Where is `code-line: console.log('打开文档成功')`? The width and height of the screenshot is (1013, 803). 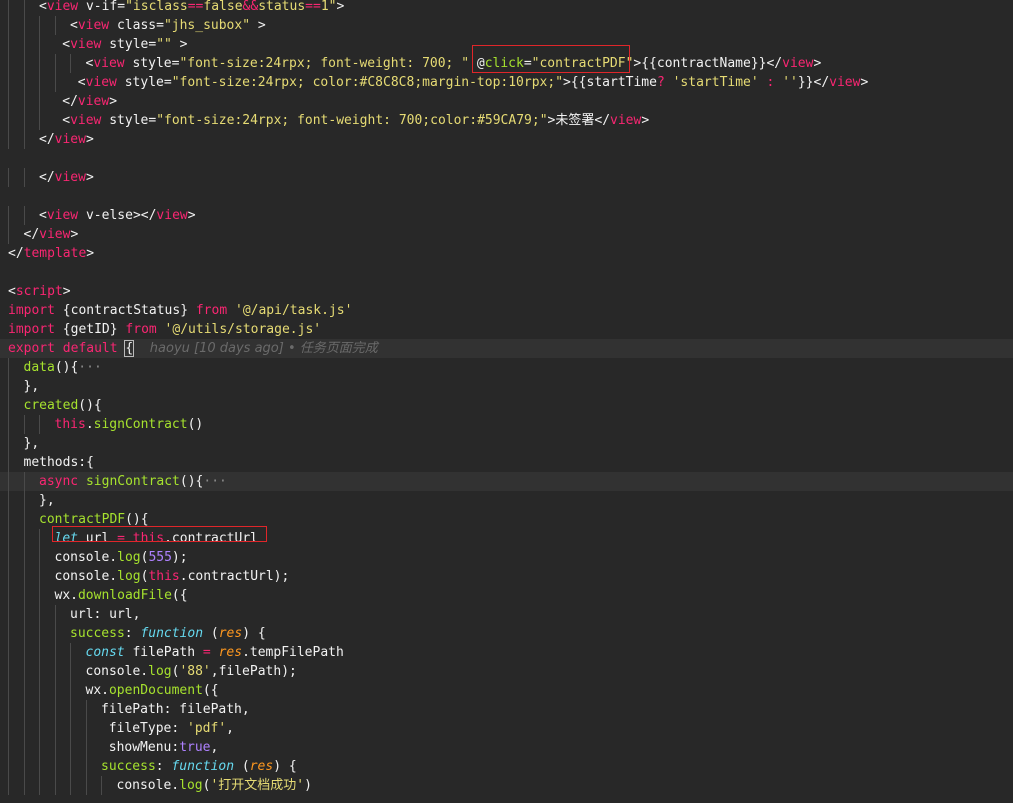 code-line: console.log('打开文档成功') is located at coordinates (506, 785).